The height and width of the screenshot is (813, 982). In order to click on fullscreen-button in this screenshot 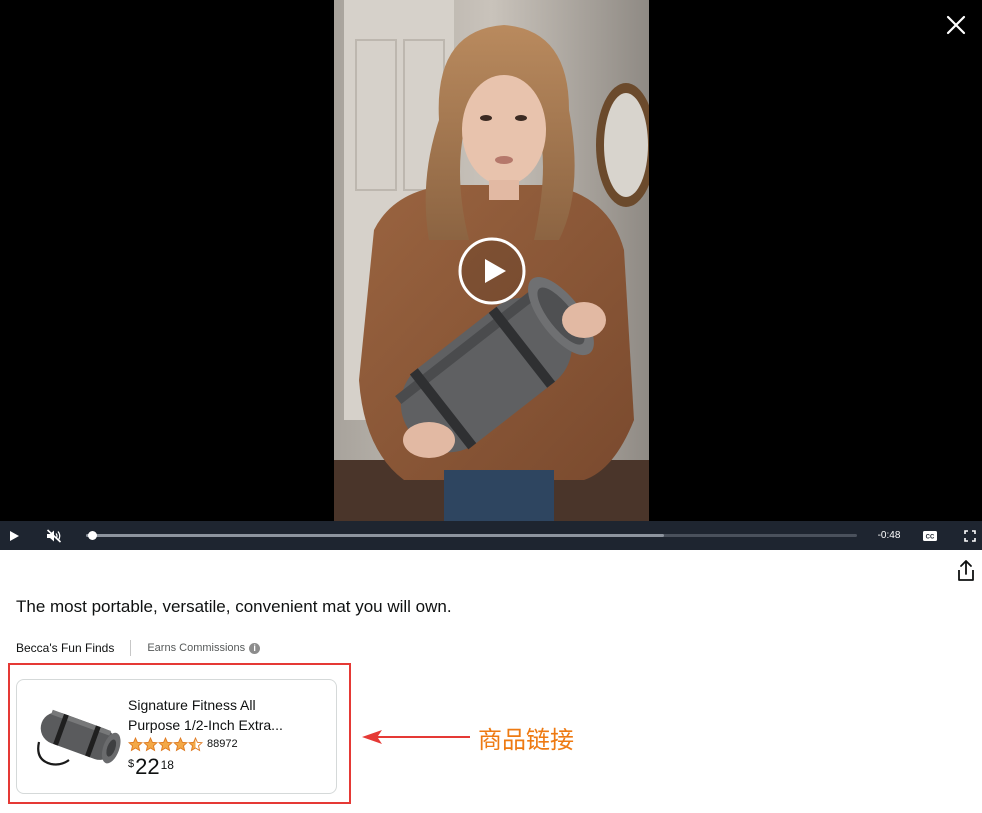, I will do `click(969, 535)`.